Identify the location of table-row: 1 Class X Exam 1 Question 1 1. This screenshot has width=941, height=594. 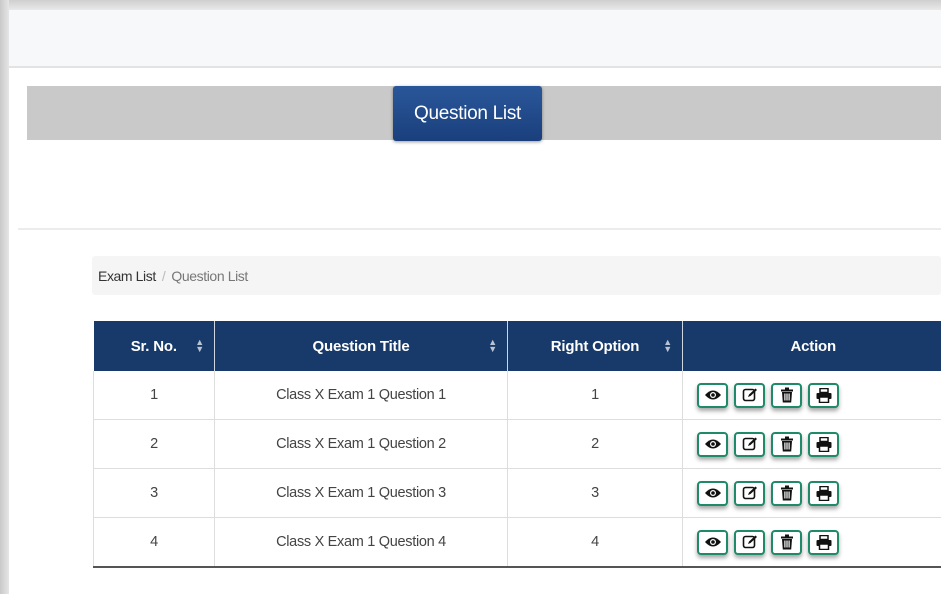
(517, 395).